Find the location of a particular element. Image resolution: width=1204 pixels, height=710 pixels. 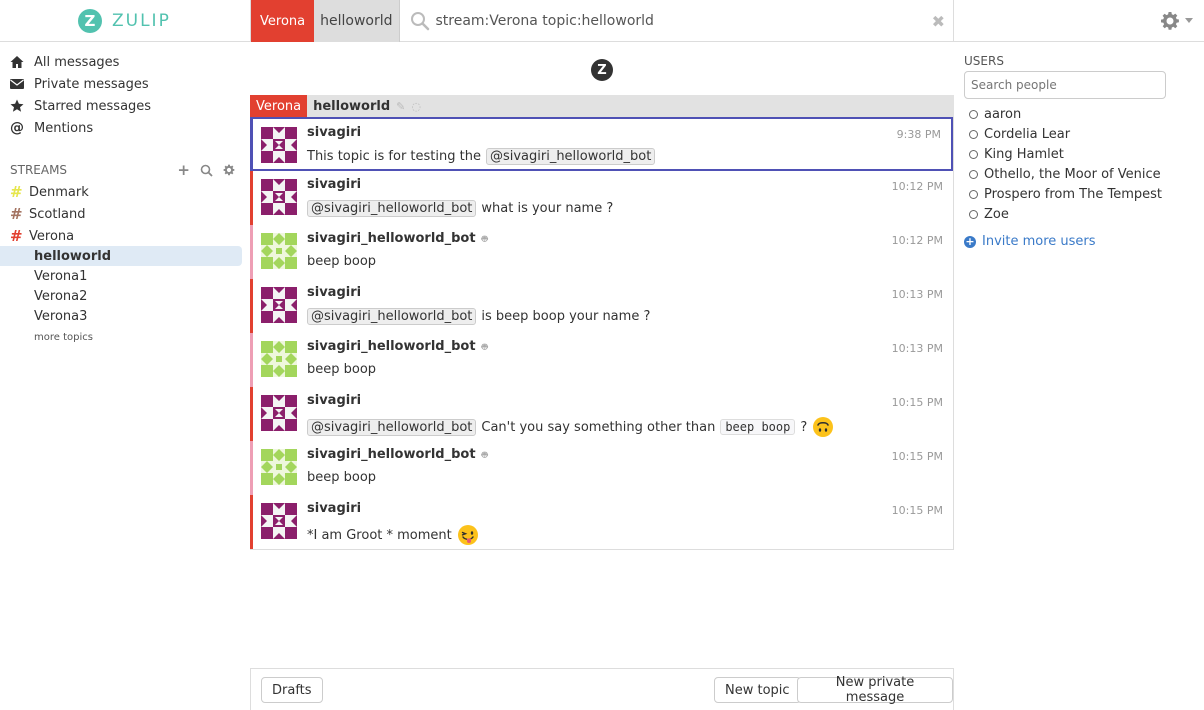

search-icon is located at coordinates (419, 21).